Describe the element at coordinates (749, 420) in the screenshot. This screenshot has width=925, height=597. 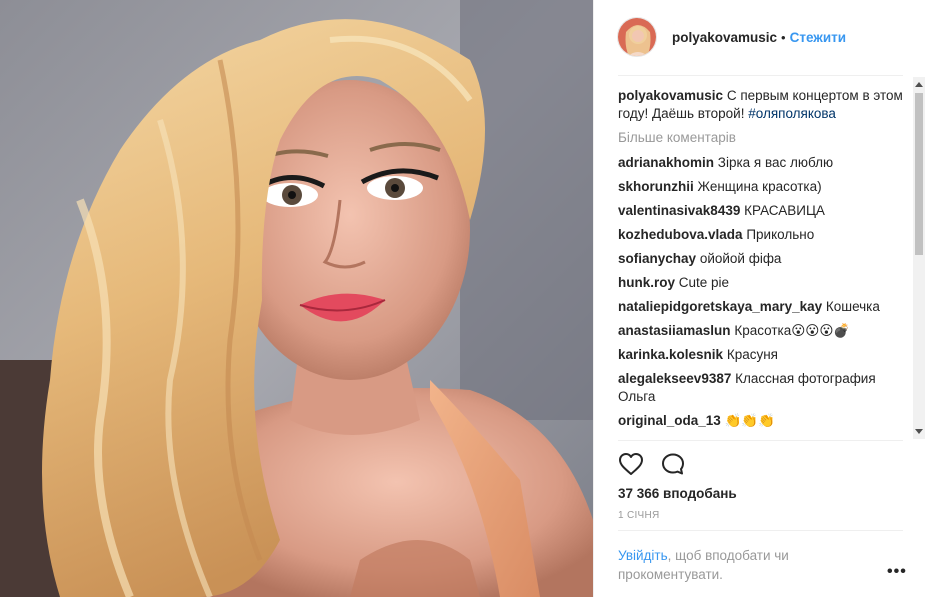
I see `comment-text: 👏👏👏` at that location.